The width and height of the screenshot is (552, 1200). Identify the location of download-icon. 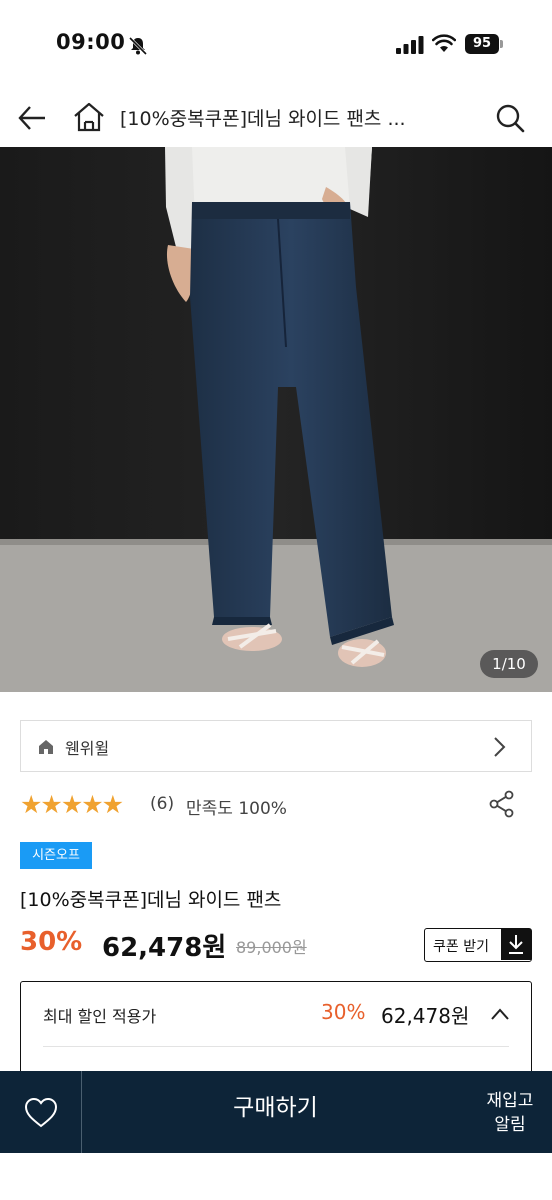
(516, 944).